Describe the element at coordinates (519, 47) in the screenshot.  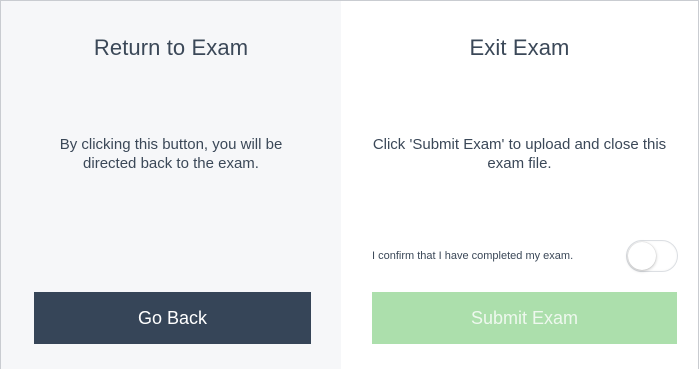
I see `exit-panel-title: Exit Exam` at that location.